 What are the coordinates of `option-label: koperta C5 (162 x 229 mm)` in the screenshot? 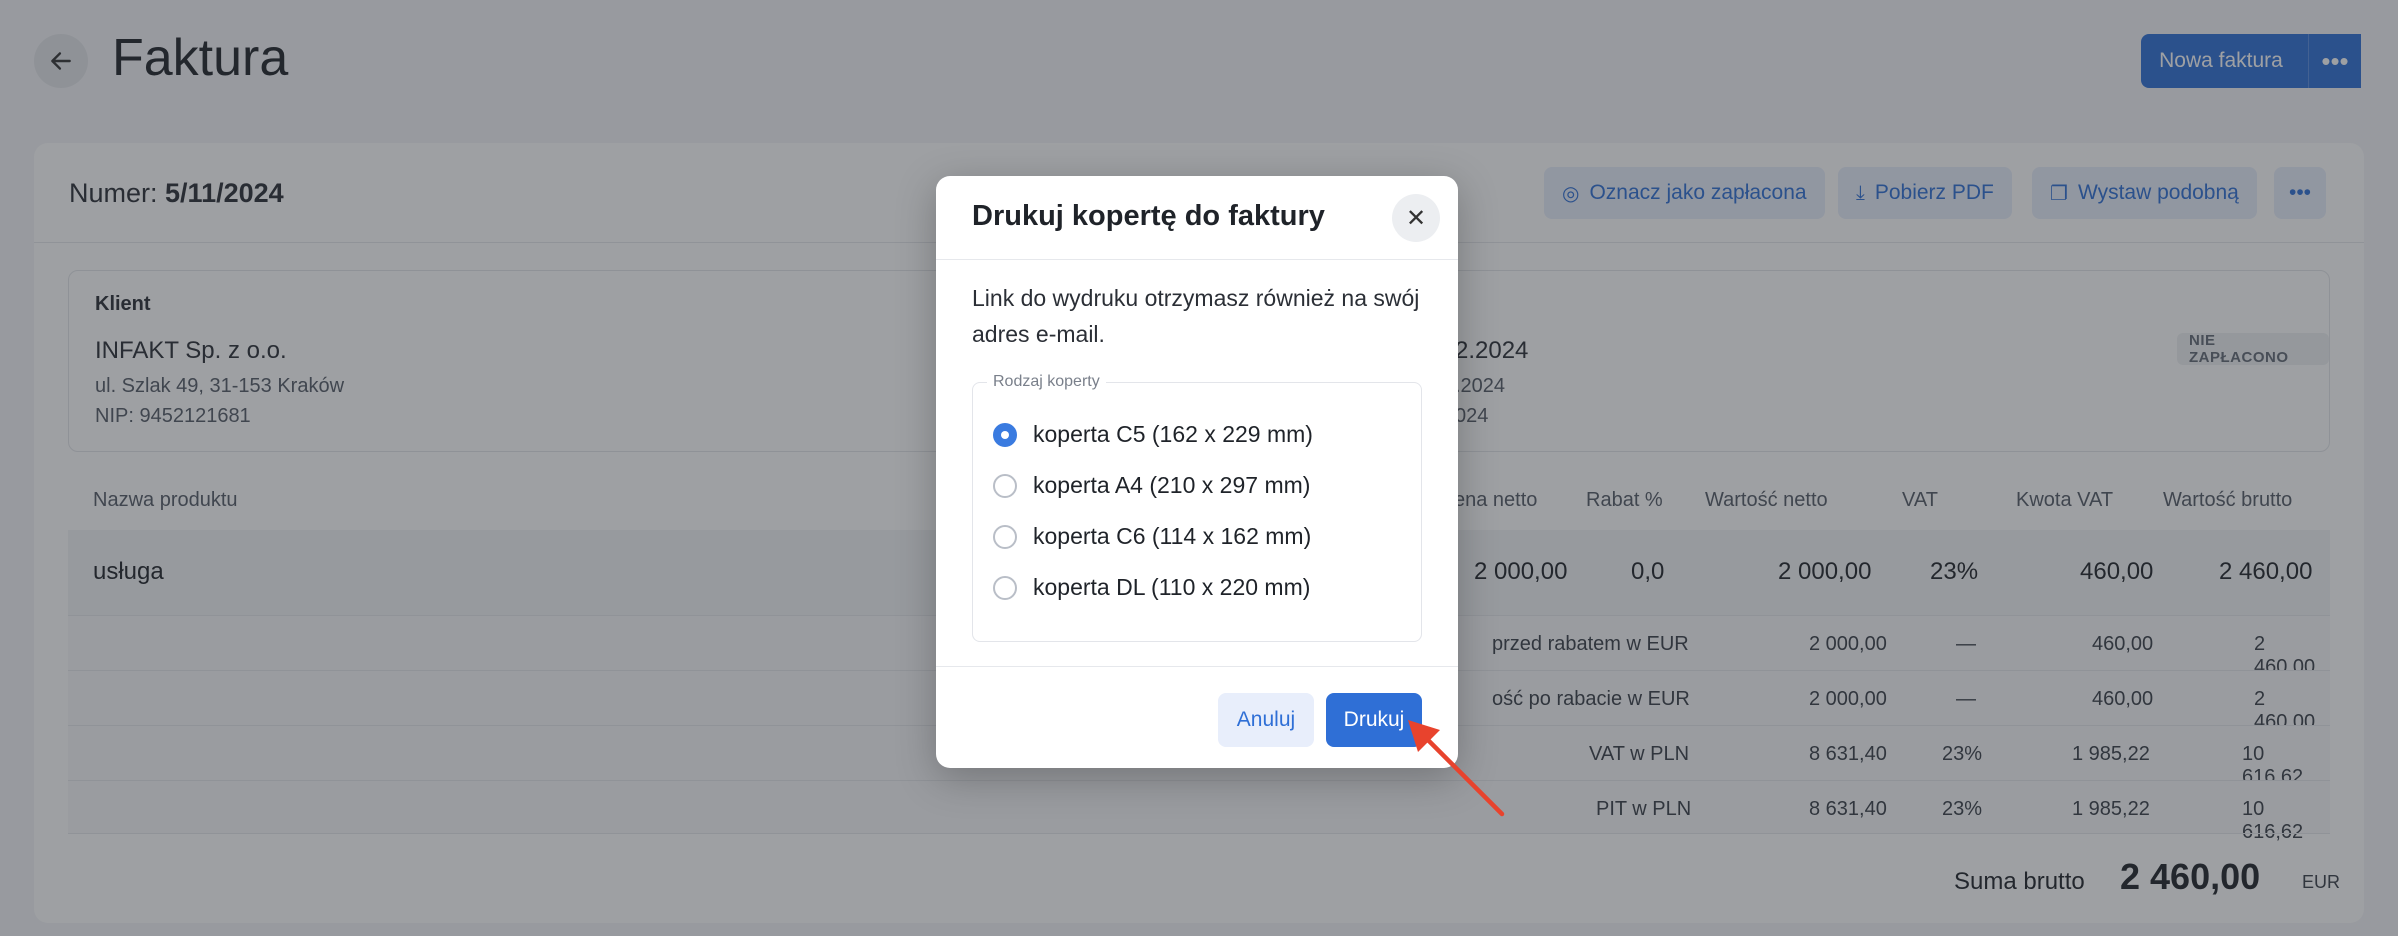 It's located at (1173, 434).